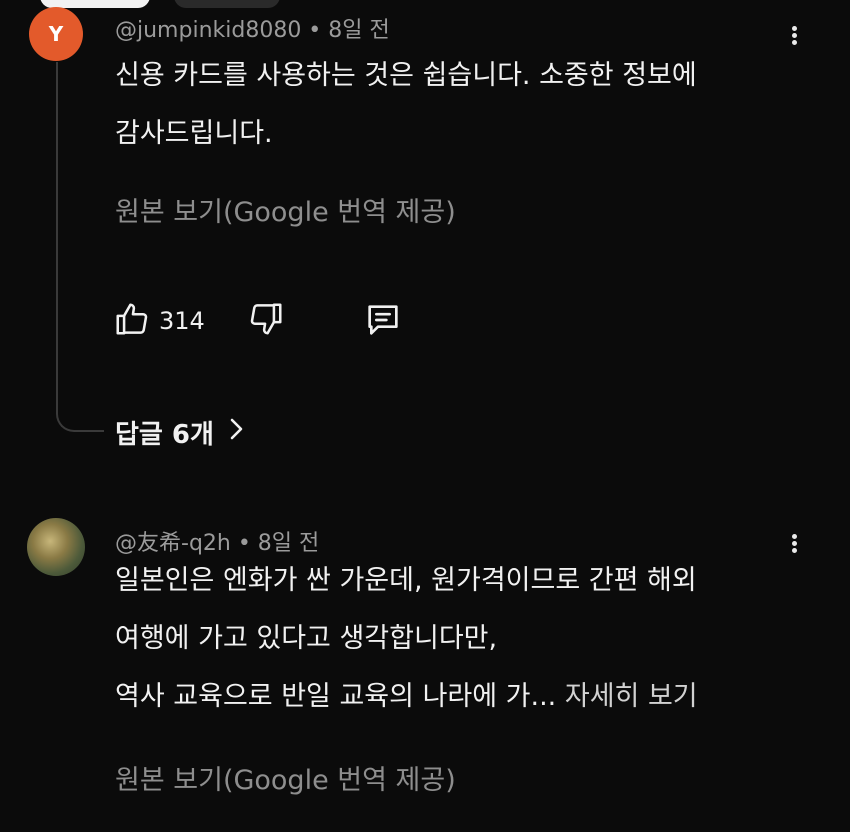  Describe the element at coordinates (306, 638) in the screenshot. I see `comment-line: 여행에 가고 있다고 생각합니다만,` at that location.